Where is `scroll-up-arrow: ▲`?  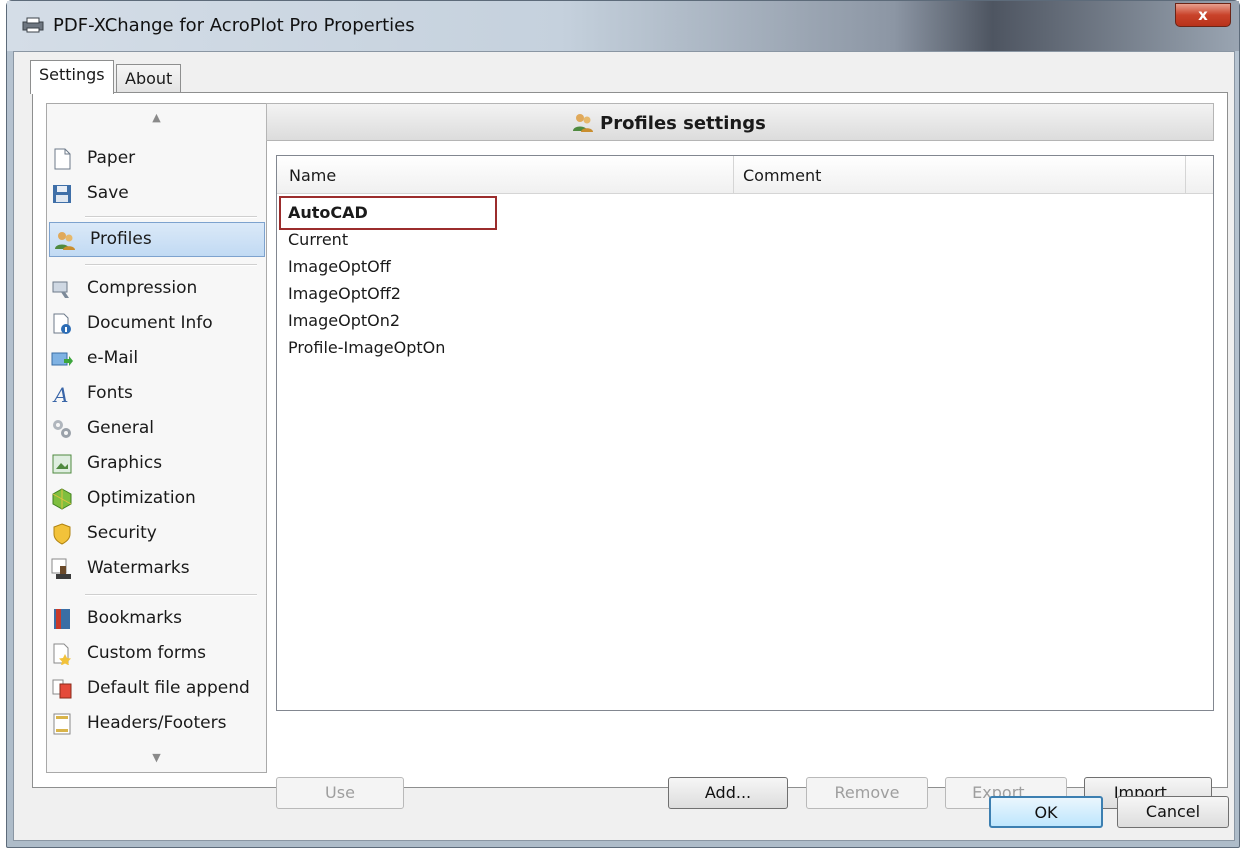 scroll-up-arrow: ▲ is located at coordinates (156, 118).